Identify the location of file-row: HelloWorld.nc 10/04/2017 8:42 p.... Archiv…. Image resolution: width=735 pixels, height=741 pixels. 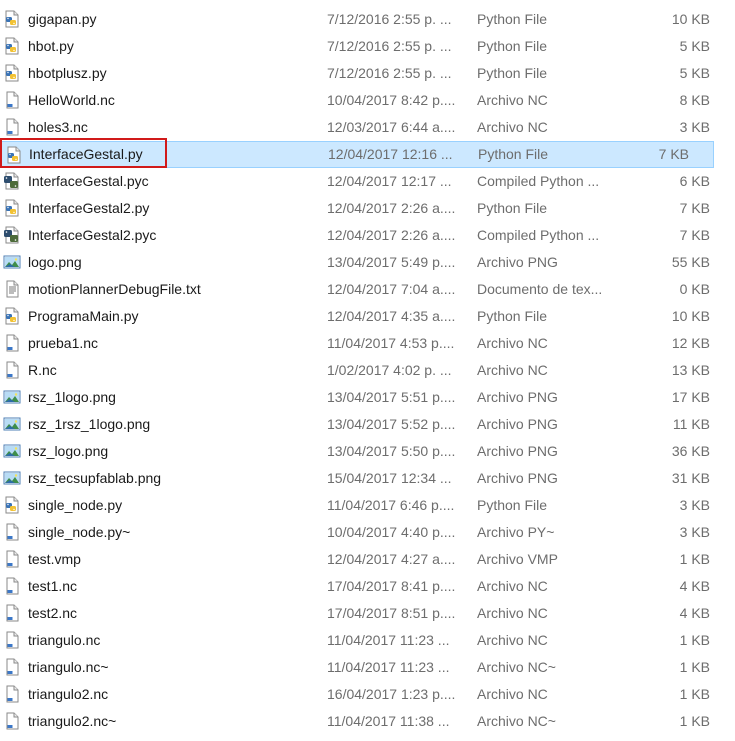
(367, 100).